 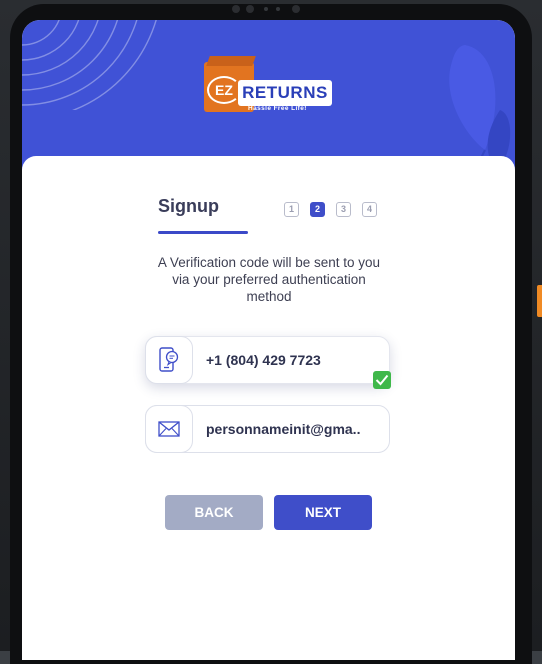 What do you see at coordinates (285, 93) in the screenshot?
I see `logo-wordmark: RETURNS` at bounding box center [285, 93].